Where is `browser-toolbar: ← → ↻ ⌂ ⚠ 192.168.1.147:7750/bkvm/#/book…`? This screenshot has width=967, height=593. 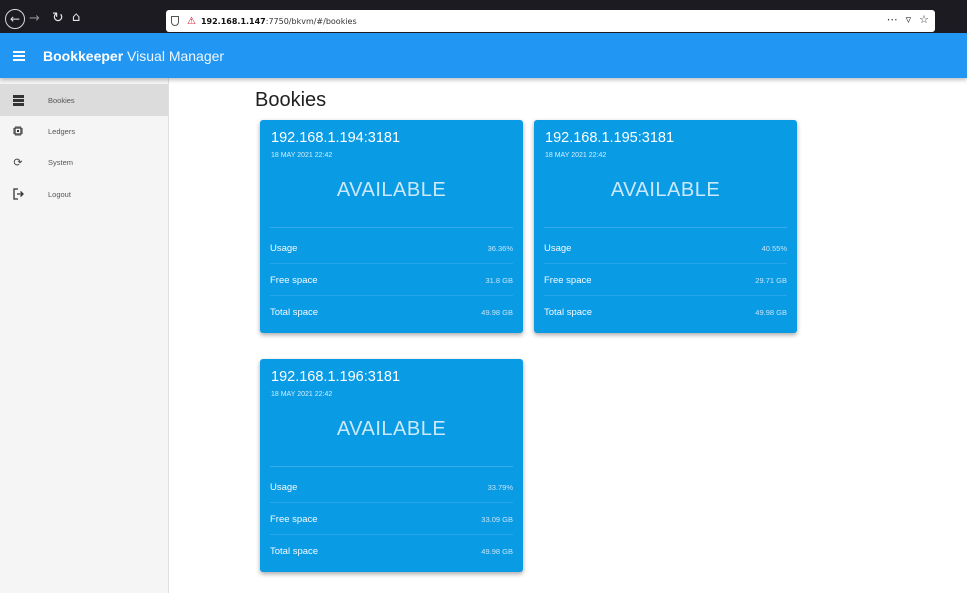
browser-toolbar: ← → ↻ ⌂ ⚠ 192.168.1.147:7750/bkvm/#/book… is located at coordinates (483, 16).